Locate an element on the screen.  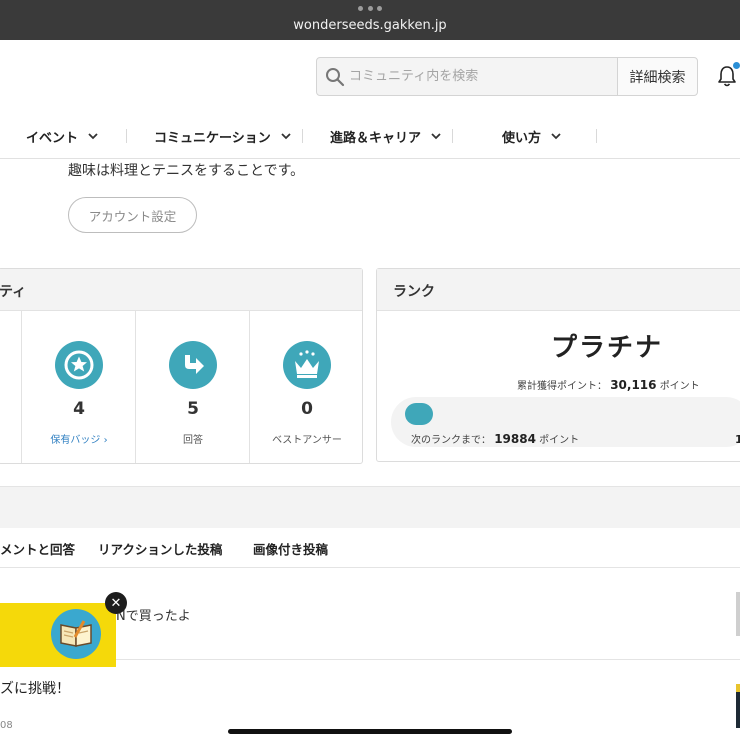
nav-item-label: コミュニケーション is located at coordinates (212, 138).